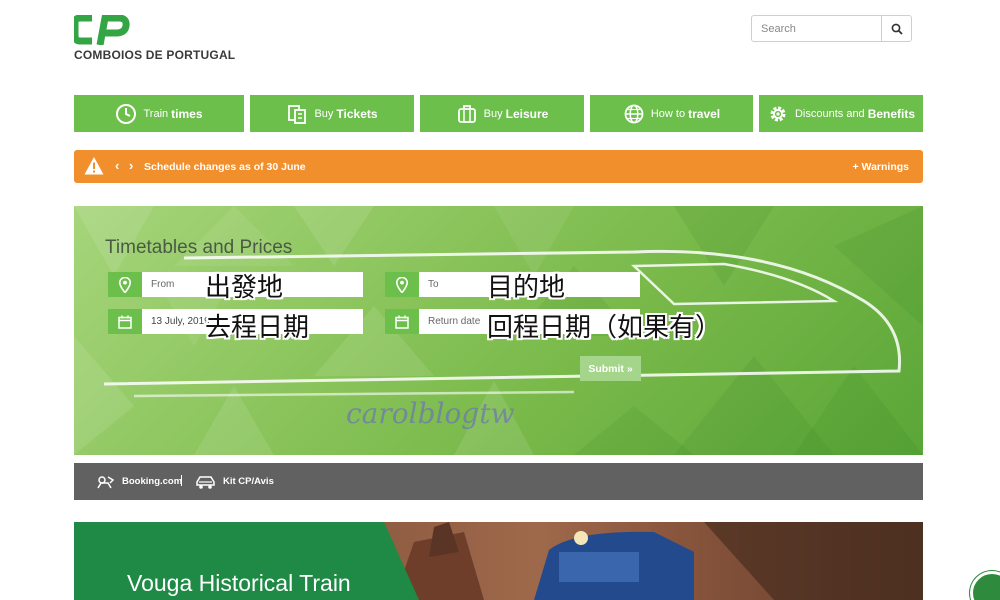 This screenshot has height=600, width=1000. What do you see at coordinates (257, 328) in the screenshot?
I see `annotation-date: 去程日期` at bounding box center [257, 328].